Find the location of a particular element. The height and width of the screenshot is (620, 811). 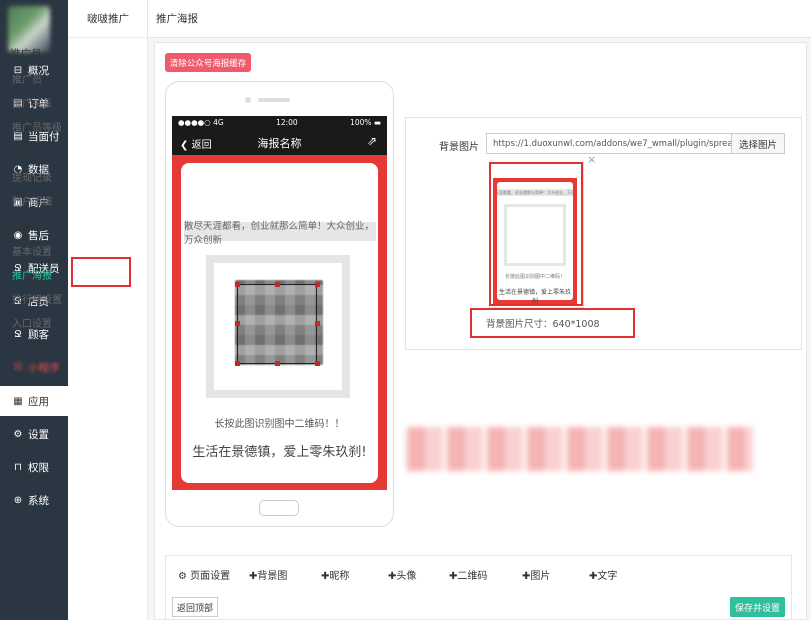

settings-icon: ⚙ is located at coordinates (18, 434).